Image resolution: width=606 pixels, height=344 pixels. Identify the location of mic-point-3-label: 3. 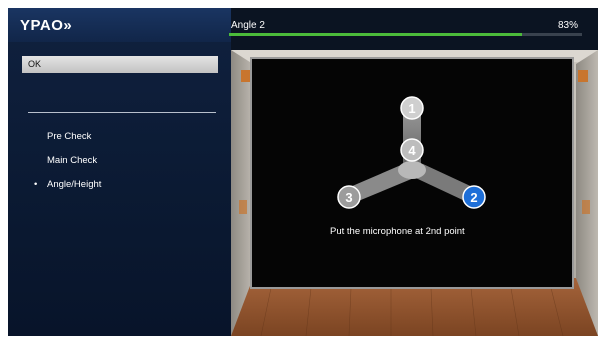
(348, 197).